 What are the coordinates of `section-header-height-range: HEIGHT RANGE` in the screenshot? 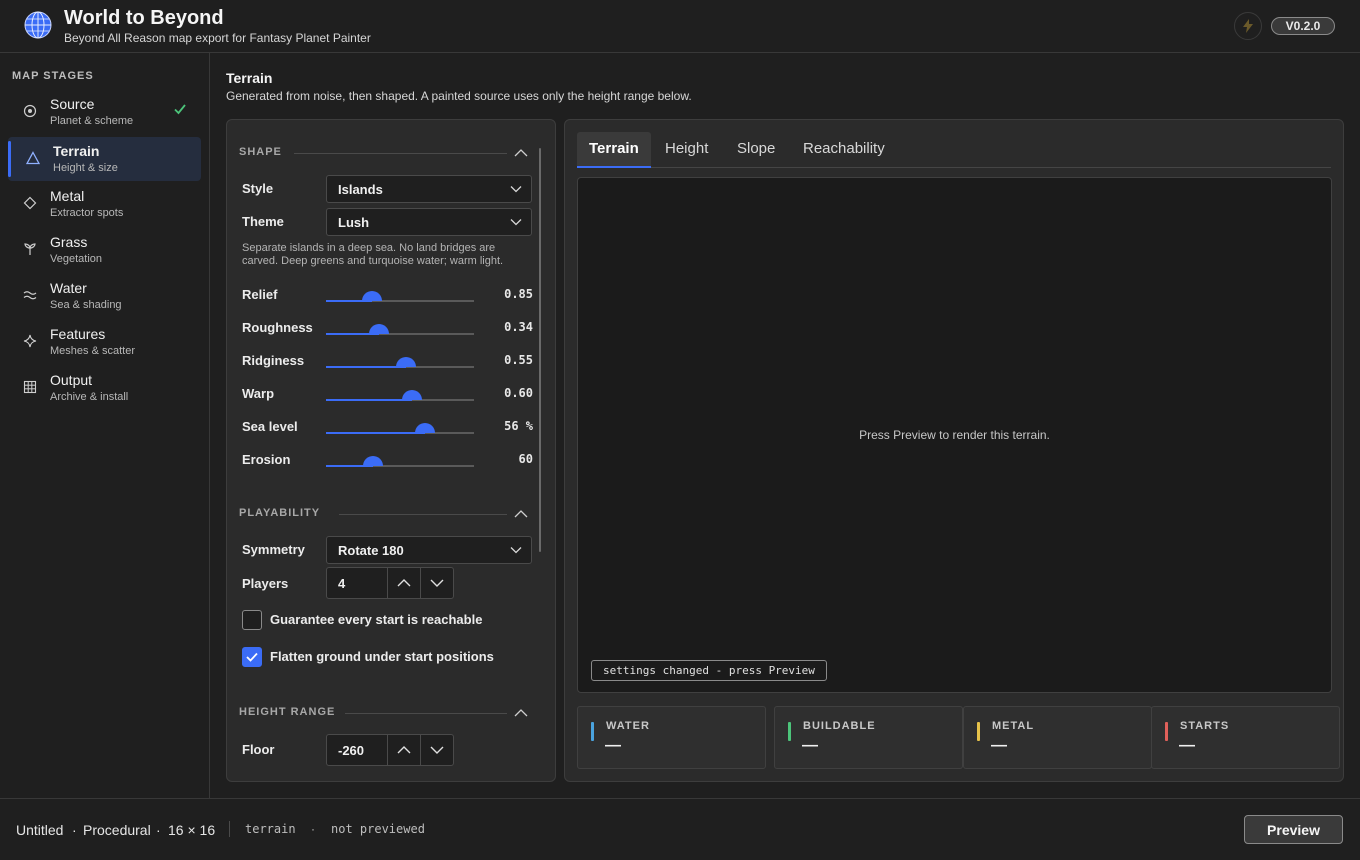 It's located at (384, 713).